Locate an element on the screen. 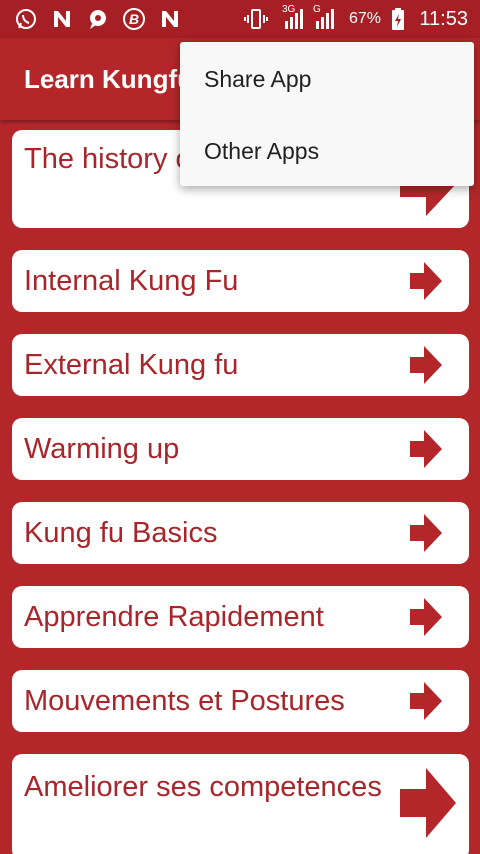 This screenshot has height=854, width=480. b-app-icon: B is located at coordinates (134, 19).